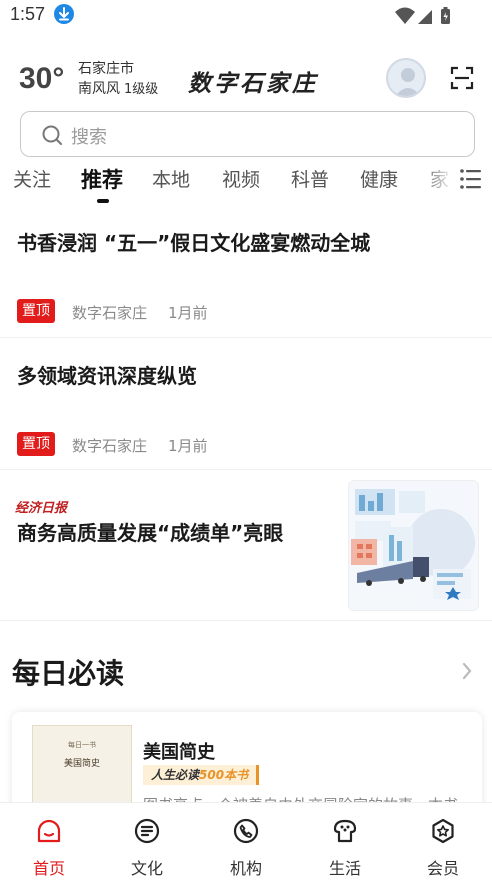 Image resolution: width=492 pixels, height=881 pixels. What do you see at coordinates (310, 178) in the screenshot?
I see `tab-science: 科普` at bounding box center [310, 178].